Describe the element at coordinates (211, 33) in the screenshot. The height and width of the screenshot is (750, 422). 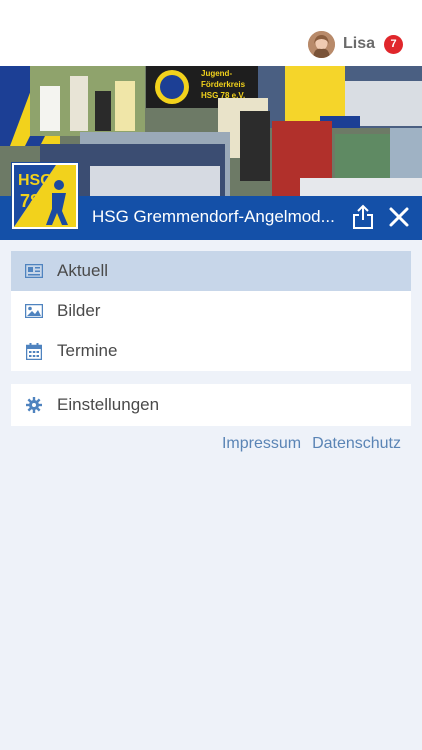
I see `top-bar: Lisa 7` at that location.